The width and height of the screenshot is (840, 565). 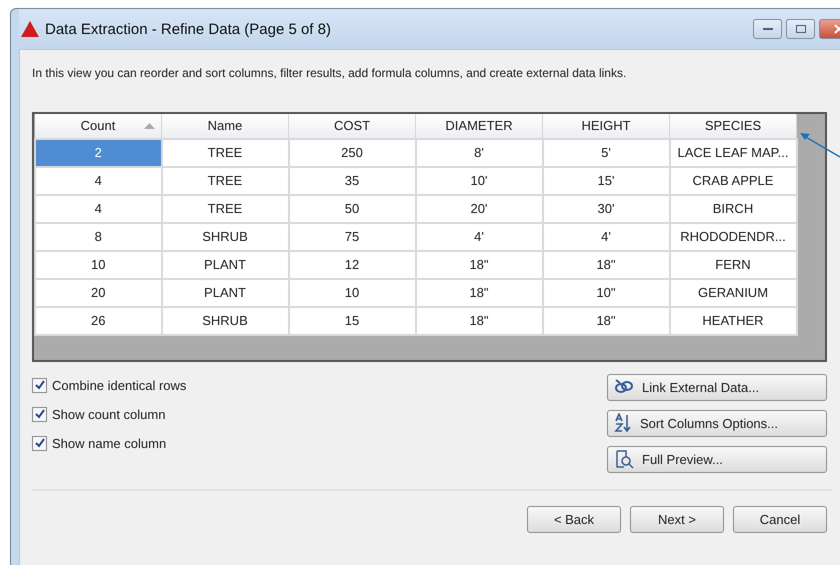 What do you see at coordinates (98, 292) in the screenshot?
I see `table-cell: 20` at bounding box center [98, 292].